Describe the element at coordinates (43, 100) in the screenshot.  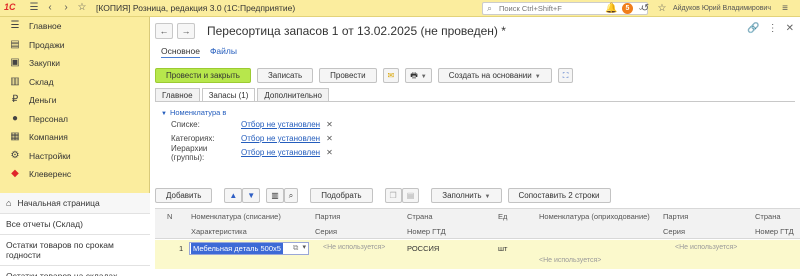
I see `sidebar-item-label: Деньги` at that location.